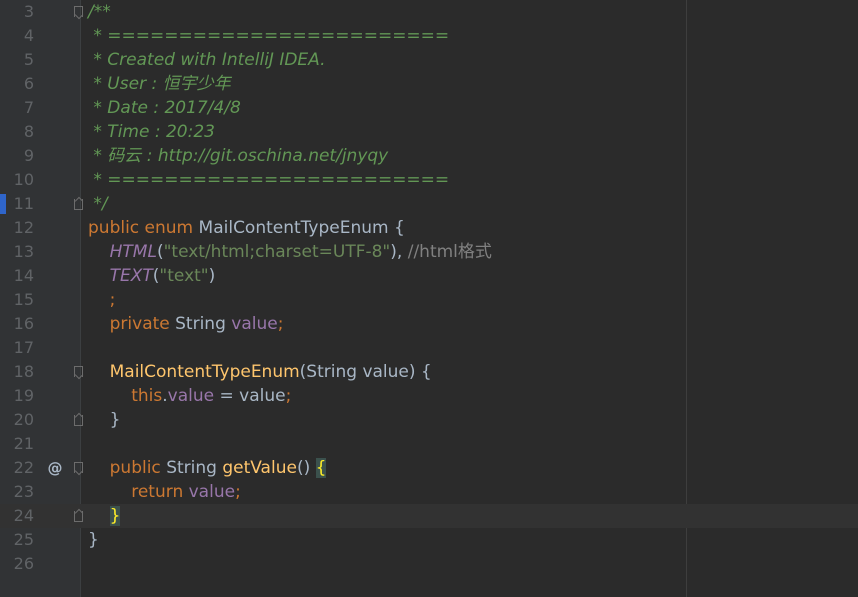  I want to click on code-line: 15 ;, so click(429, 300).